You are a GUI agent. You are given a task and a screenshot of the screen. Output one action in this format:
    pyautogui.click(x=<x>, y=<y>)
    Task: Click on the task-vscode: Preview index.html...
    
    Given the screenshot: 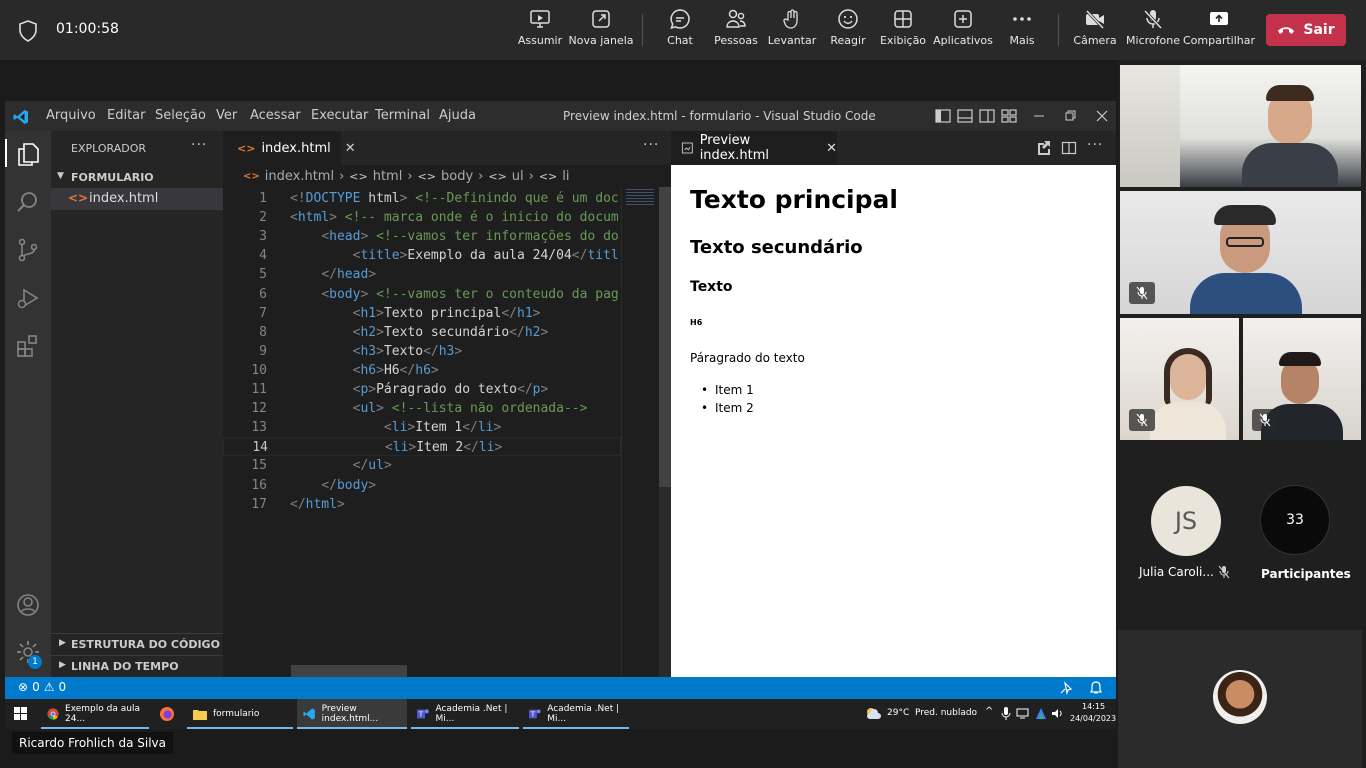 What is the action you would take?
    pyautogui.click(x=352, y=714)
    